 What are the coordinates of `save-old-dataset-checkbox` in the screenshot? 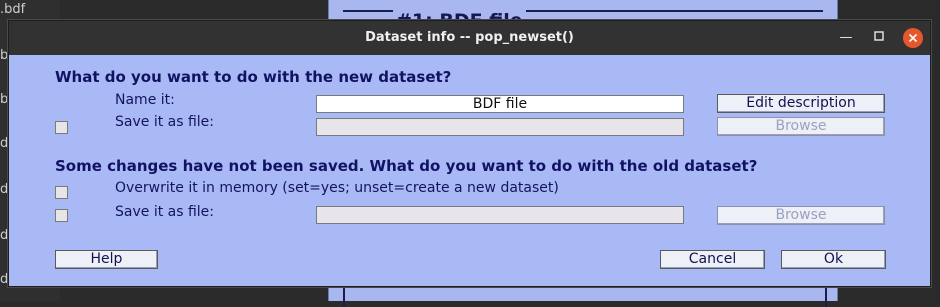 It's located at (61, 215).